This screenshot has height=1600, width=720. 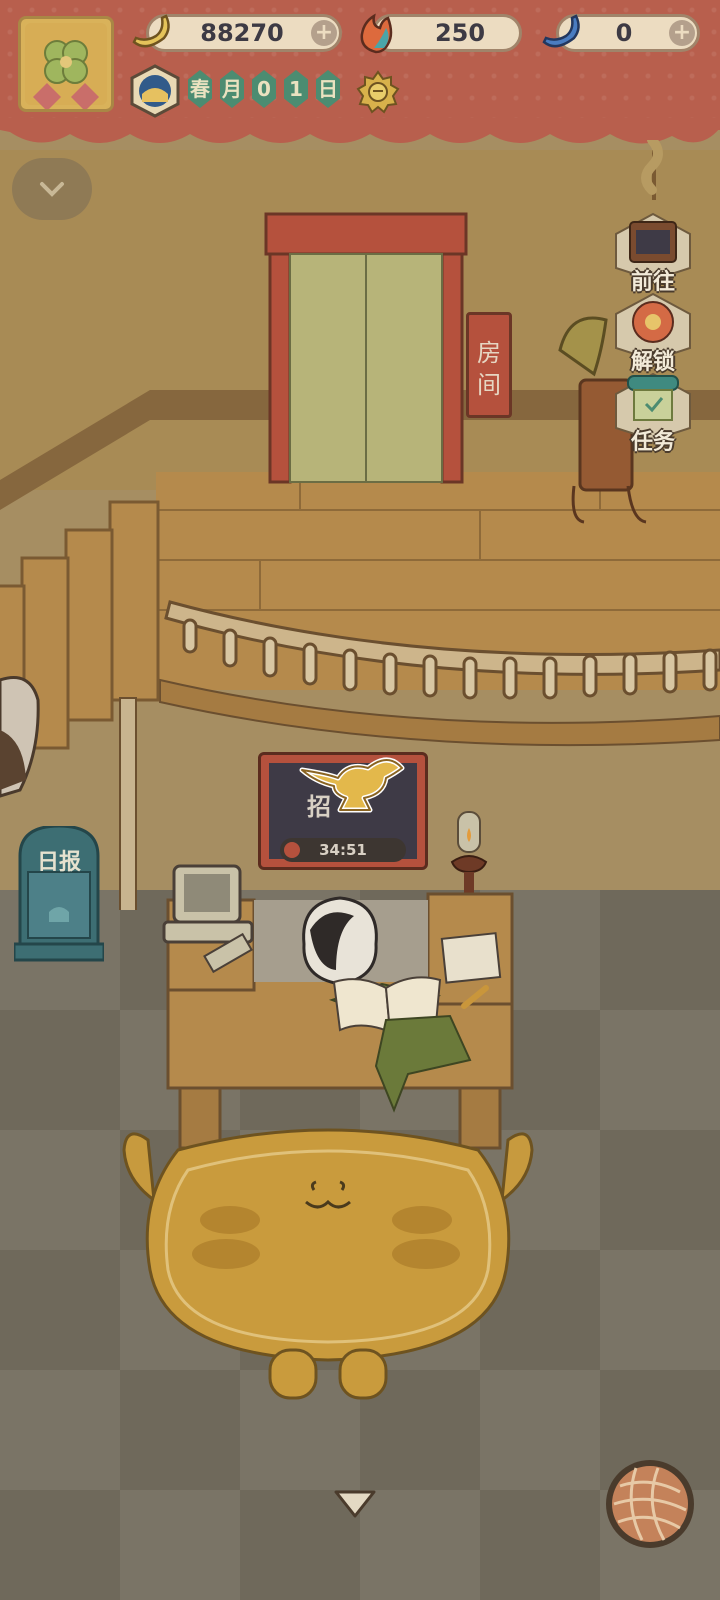 I want to click on reception-desk, so click(x=340, y=1010).